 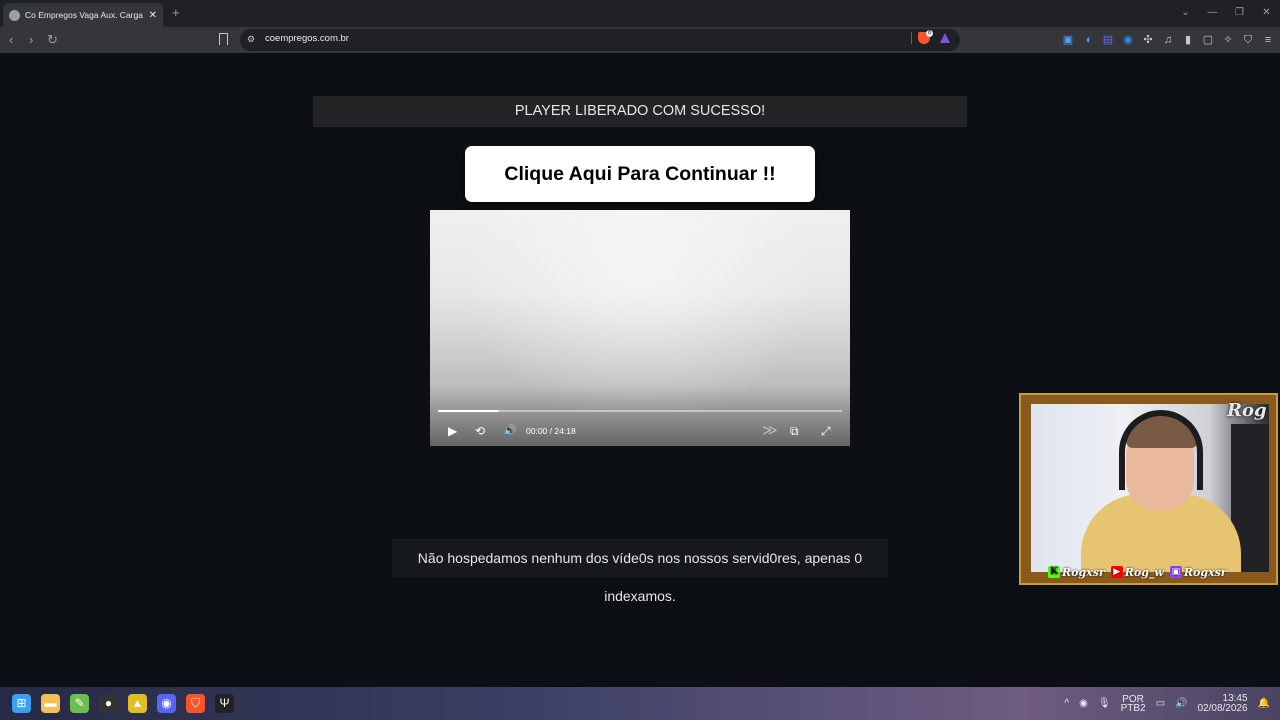 What do you see at coordinates (123, 703) in the screenshot?
I see `taskbar-apps: ⊞ ▬ ✎ ● ▲ ◉ ⛉ Ψ` at bounding box center [123, 703].